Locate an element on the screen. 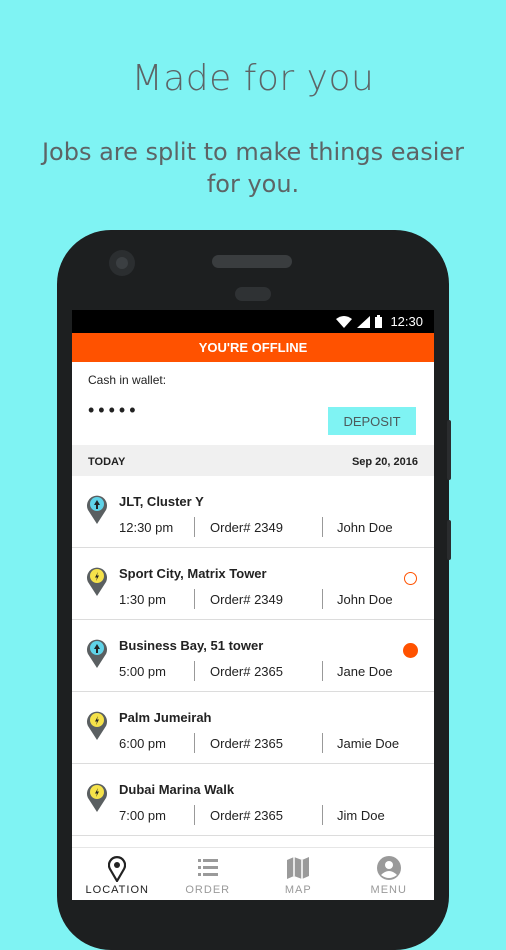  bottom-nav: LOCATION ORDER MAP MENU is located at coordinates (253, 873).